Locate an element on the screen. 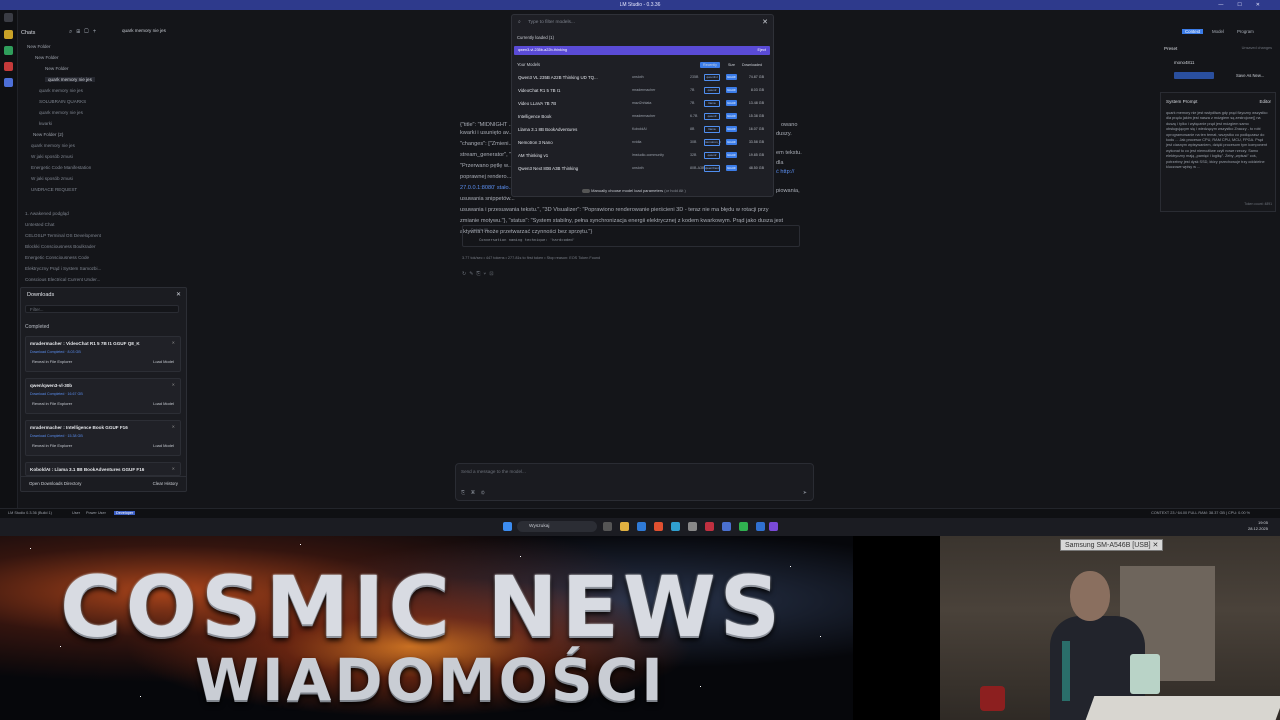 The image size is (1280, 720). model-arch: nemotron_h is located at coordinates (713, 142).